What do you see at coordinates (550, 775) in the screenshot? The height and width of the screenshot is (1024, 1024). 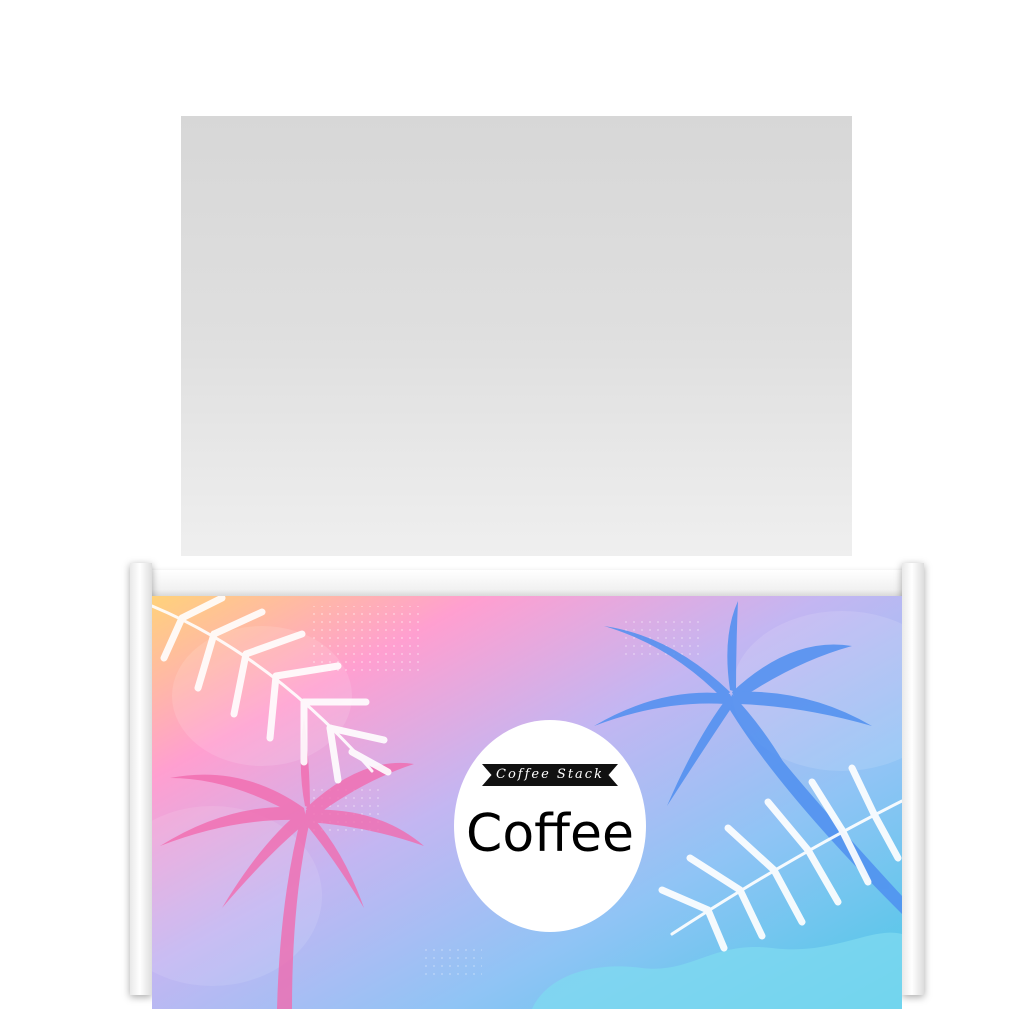 I see `tagline-ribbon: Coffee Stack` at bounding box center [550, 775].